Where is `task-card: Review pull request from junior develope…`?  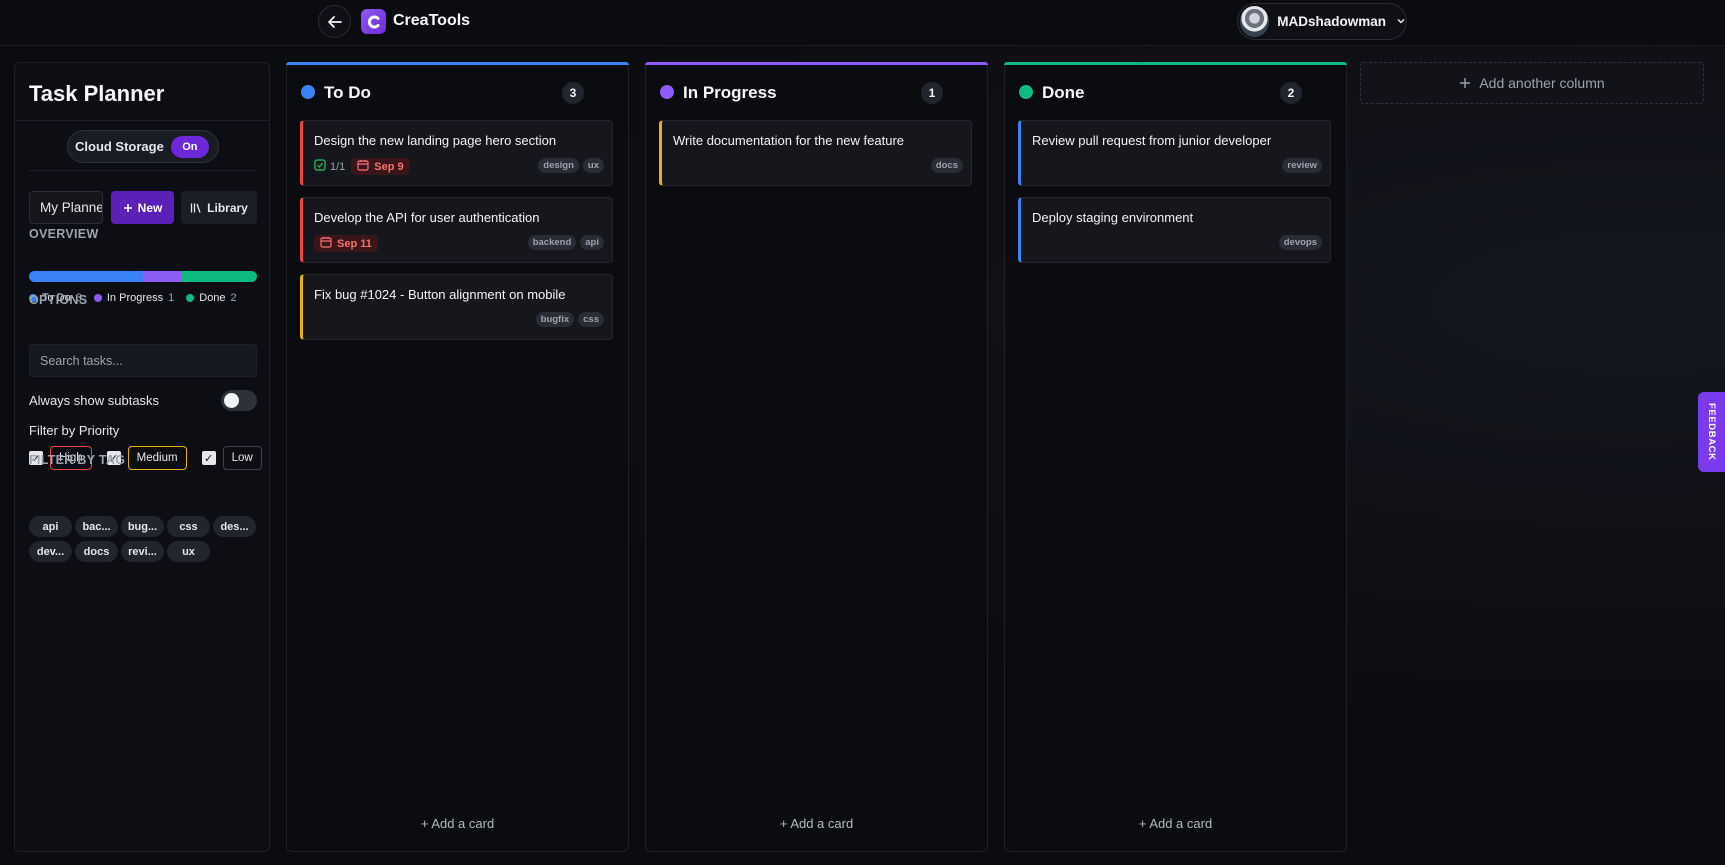
task-card: Review pull request from junior develope… is located at coordinates (1174, 153).